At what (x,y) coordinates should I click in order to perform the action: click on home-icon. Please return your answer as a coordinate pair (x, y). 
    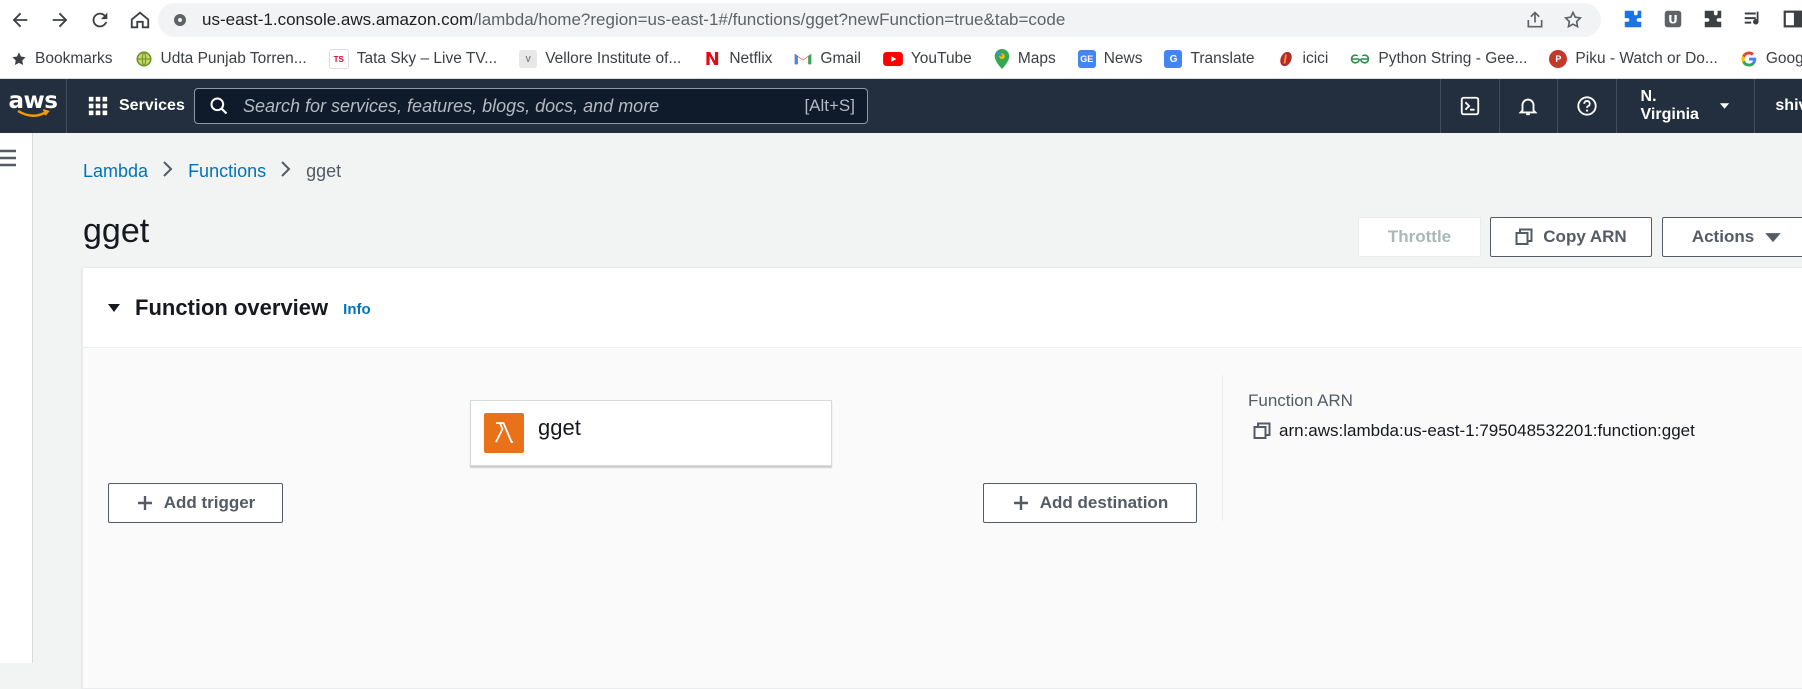
    Looking at the image, I should click on (140, 20).